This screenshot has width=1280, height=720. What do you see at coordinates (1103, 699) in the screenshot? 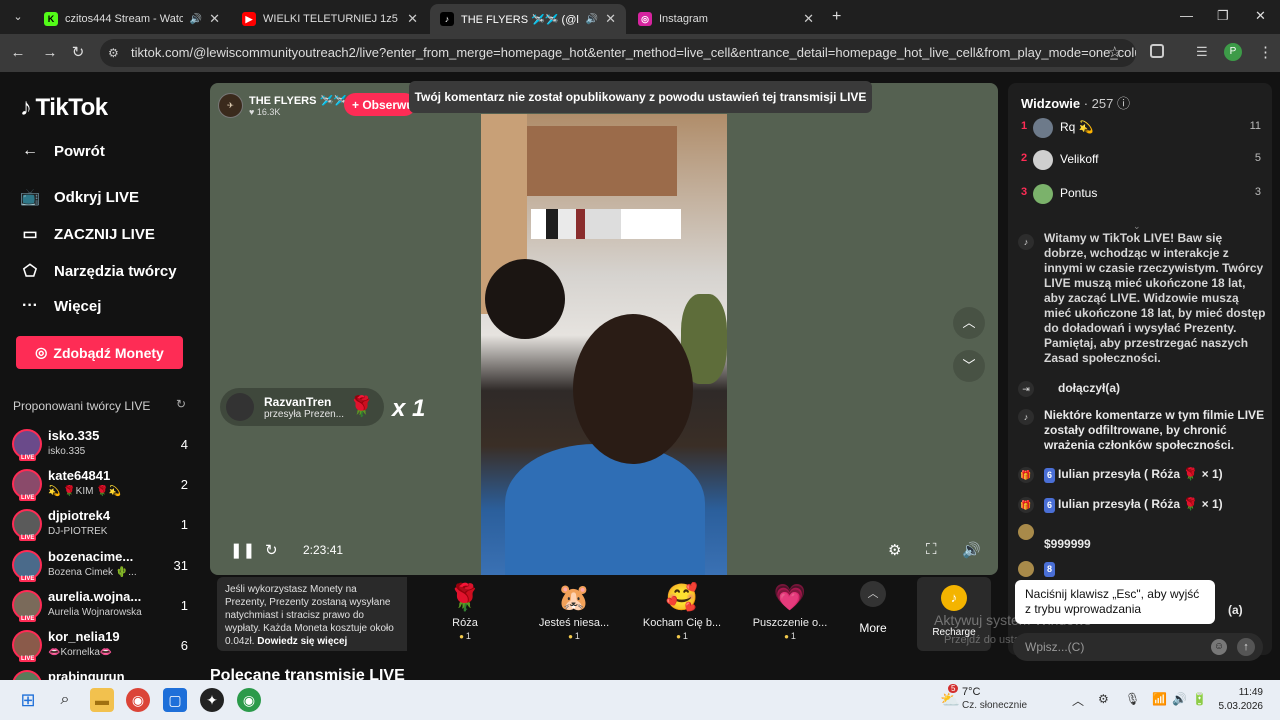
I see `network-icon: ⚙` at bounding box center [1103, 699].